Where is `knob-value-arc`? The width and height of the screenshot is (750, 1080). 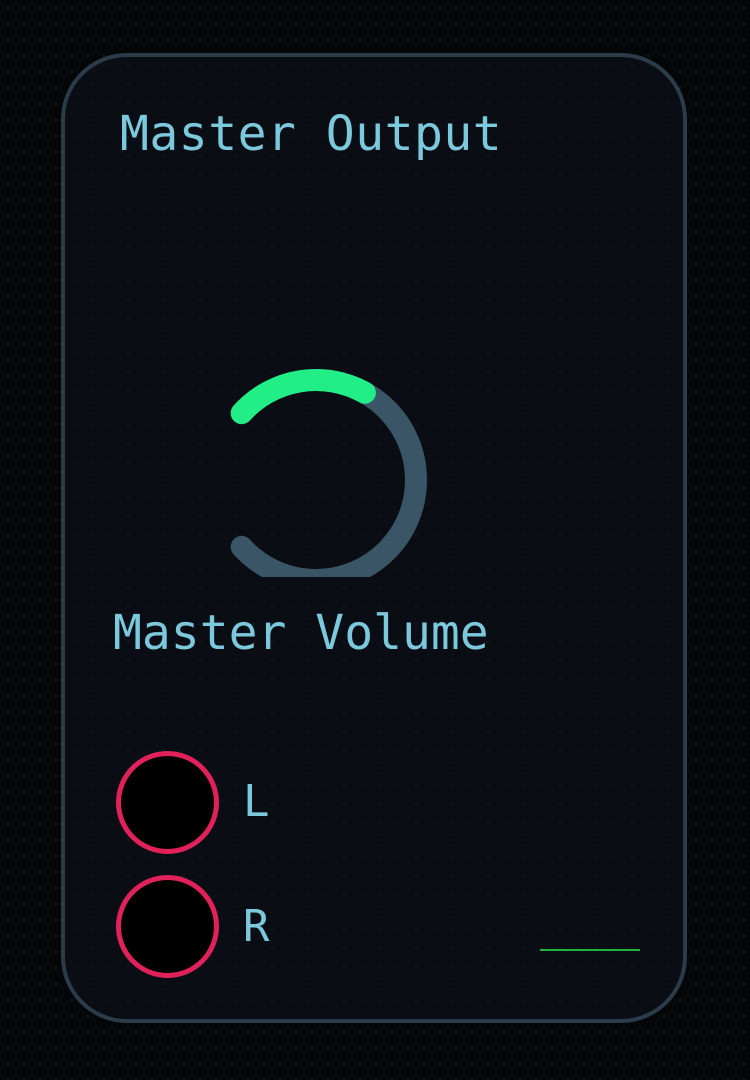
knob-value-arc is located at coordinates (303, 397).